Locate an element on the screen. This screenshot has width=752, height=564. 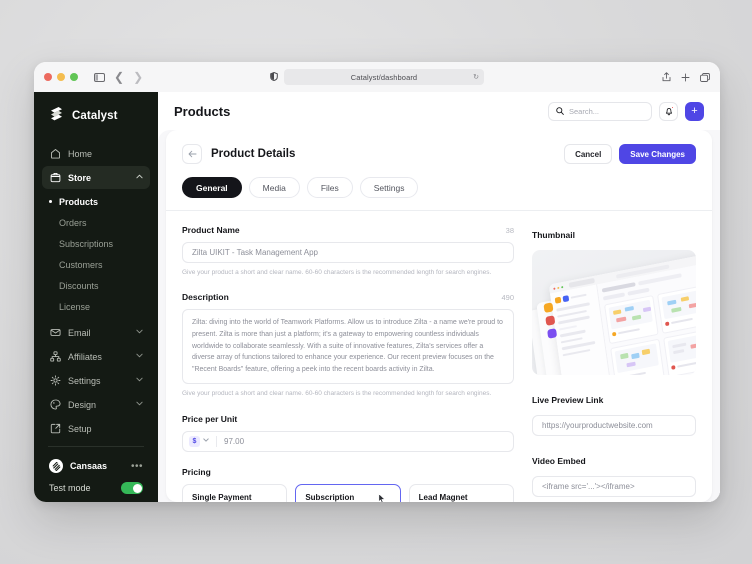
sidebar-item-design: Design is located at coordinates (96, 404).